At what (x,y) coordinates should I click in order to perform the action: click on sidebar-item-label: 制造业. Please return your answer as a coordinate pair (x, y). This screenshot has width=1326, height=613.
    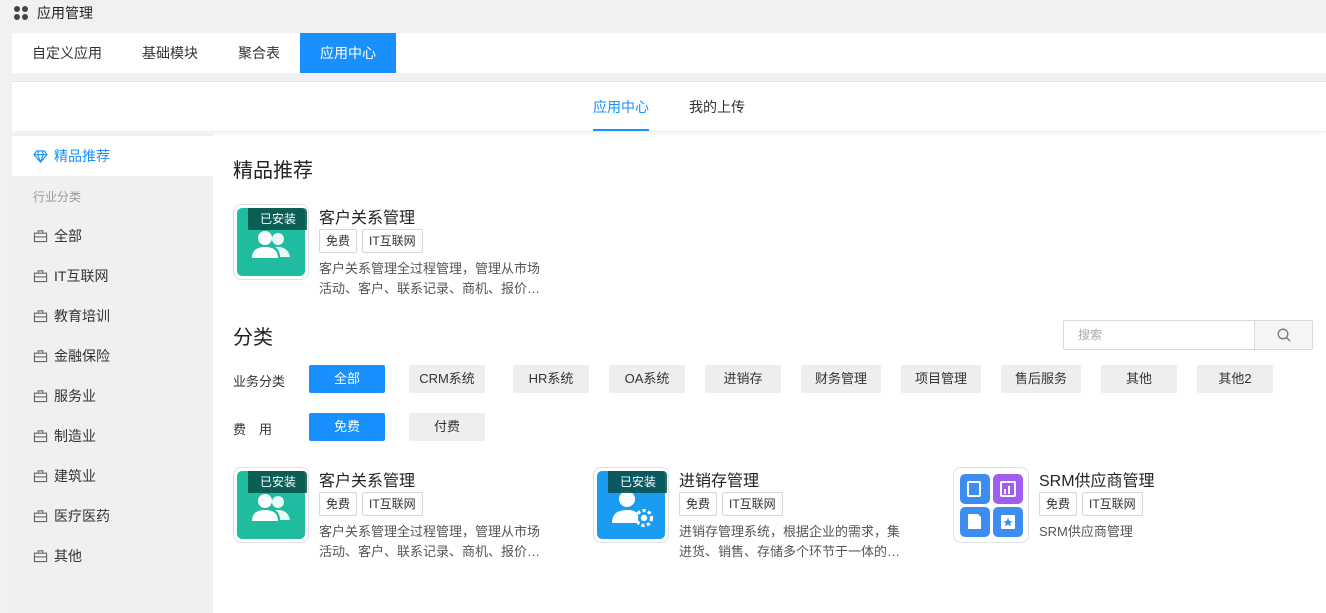
    Looking at the image, I should click on (75, 436).